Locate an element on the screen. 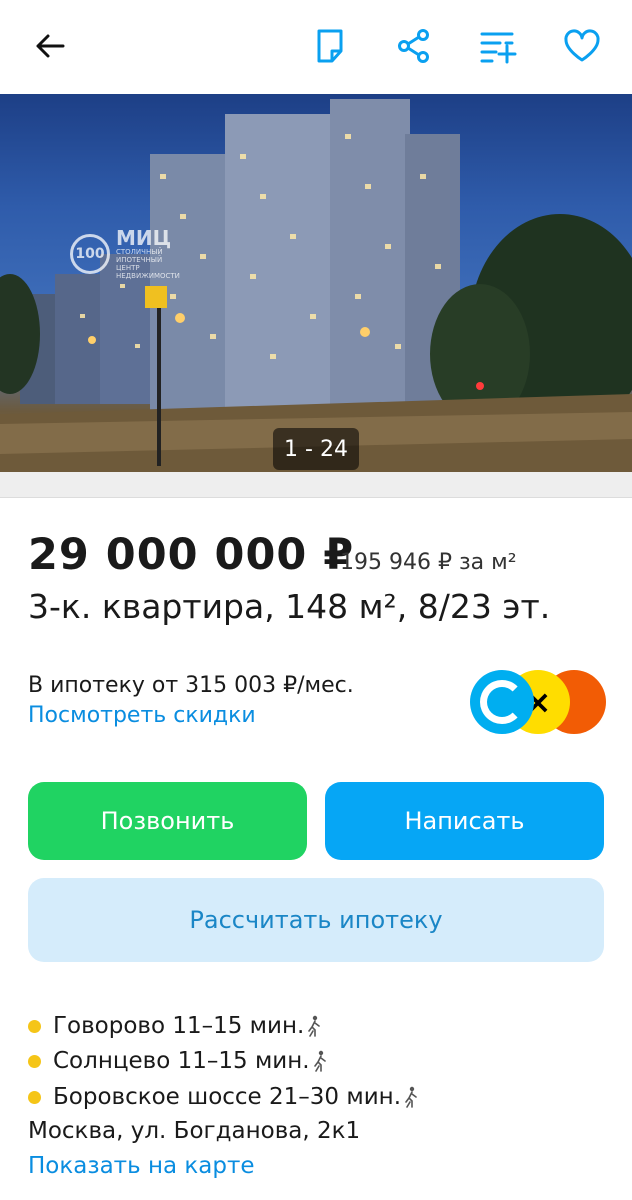  bank-logos: × is located at coordinates (538, 702).